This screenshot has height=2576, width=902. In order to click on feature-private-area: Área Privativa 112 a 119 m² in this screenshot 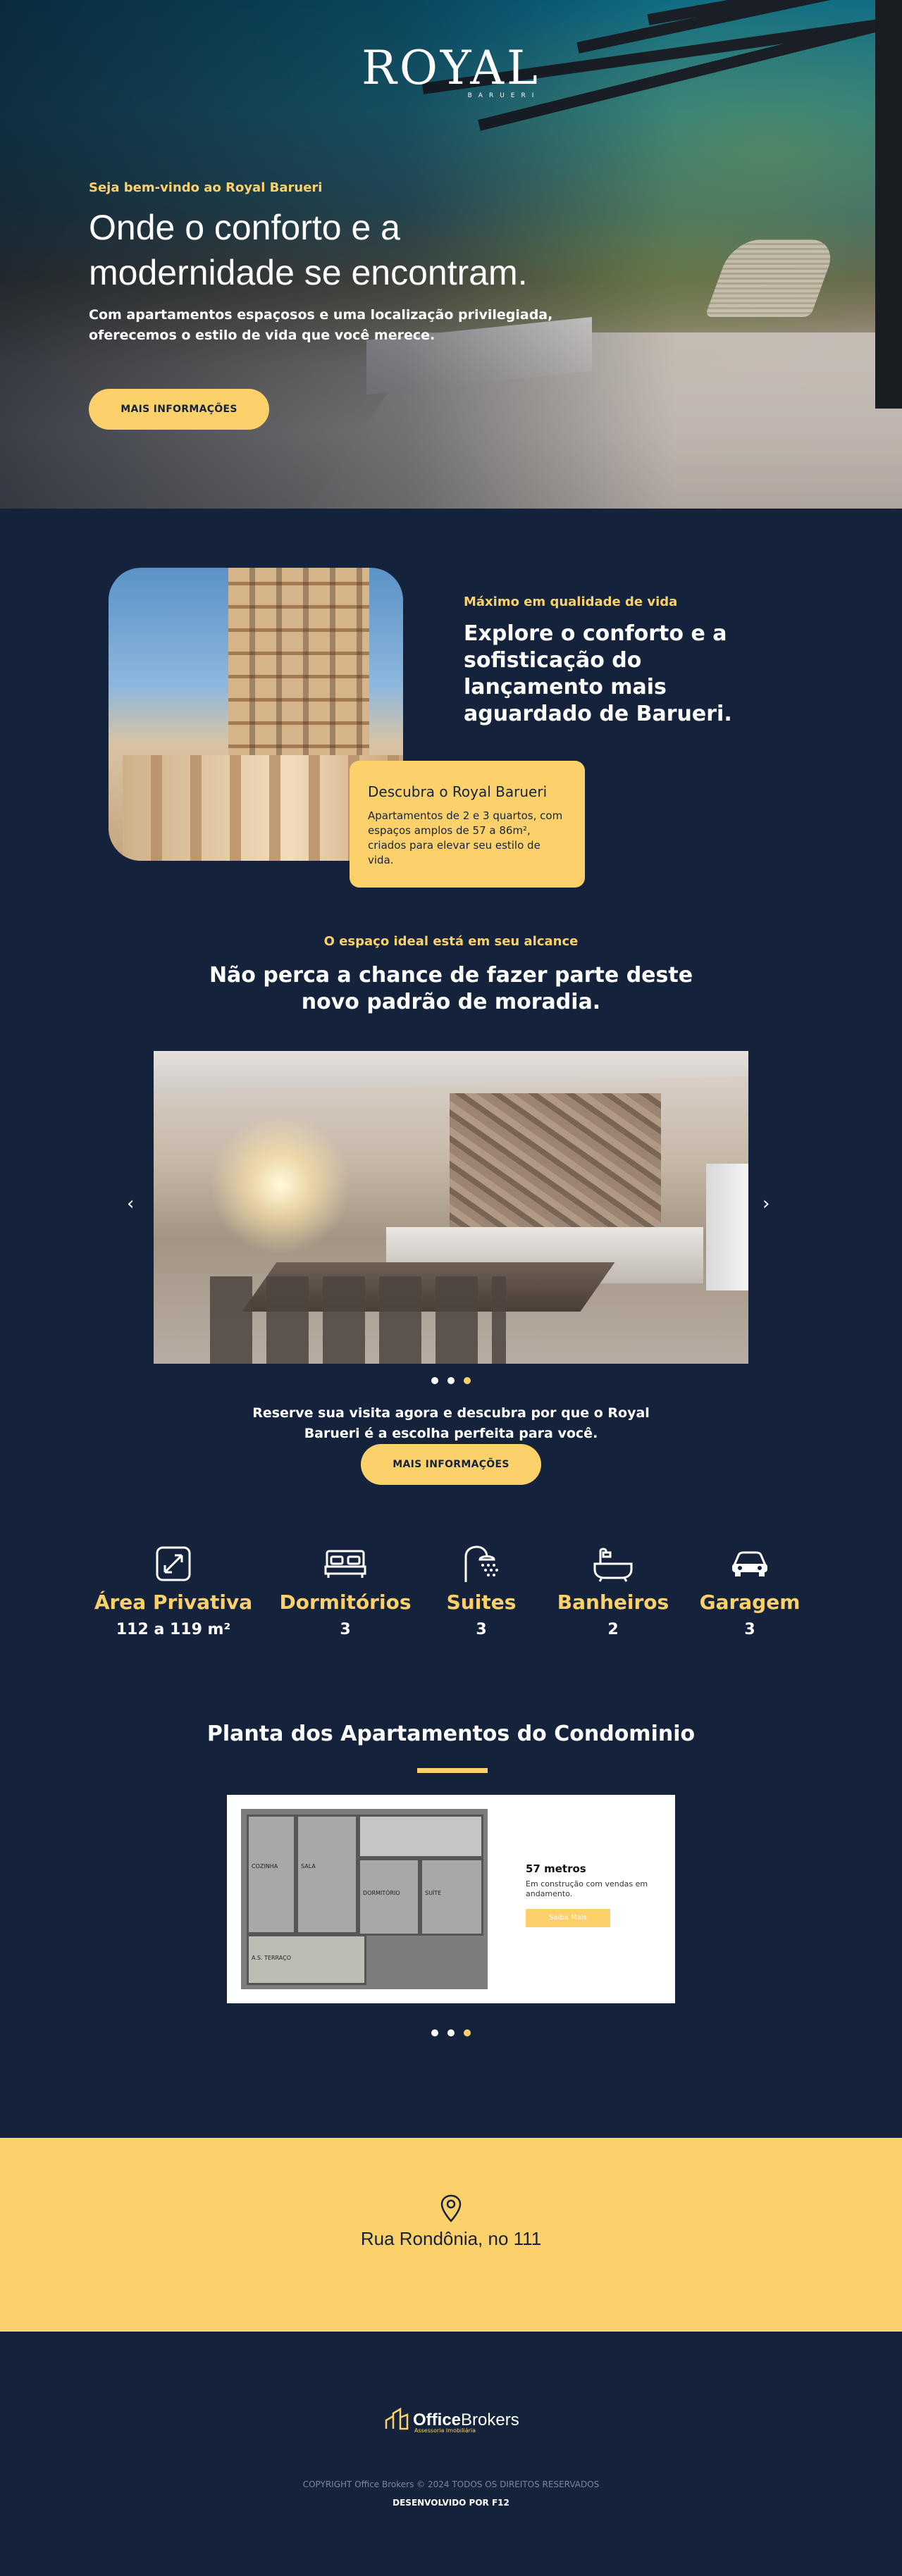, I will do `click(173, 1591)`.